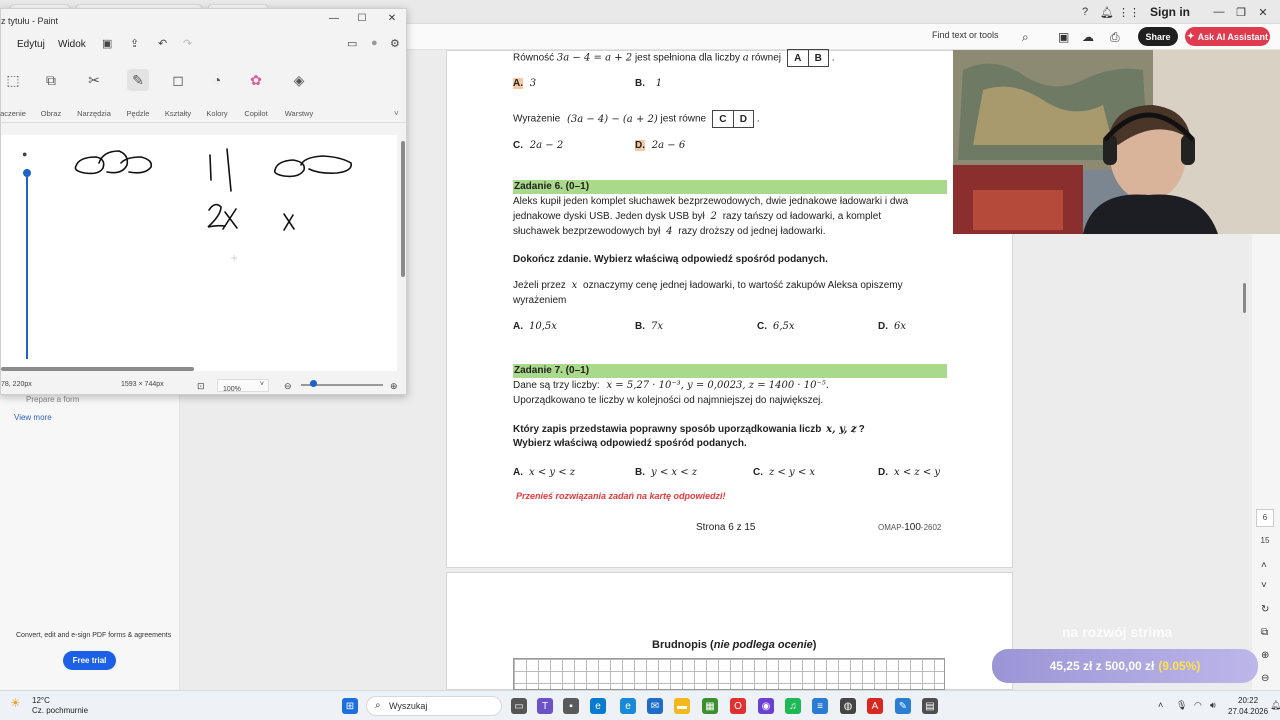 The height and width of the screenshot is (720, 1280). I want to click on start-windows-icon: ⊞, so click(350, 706).